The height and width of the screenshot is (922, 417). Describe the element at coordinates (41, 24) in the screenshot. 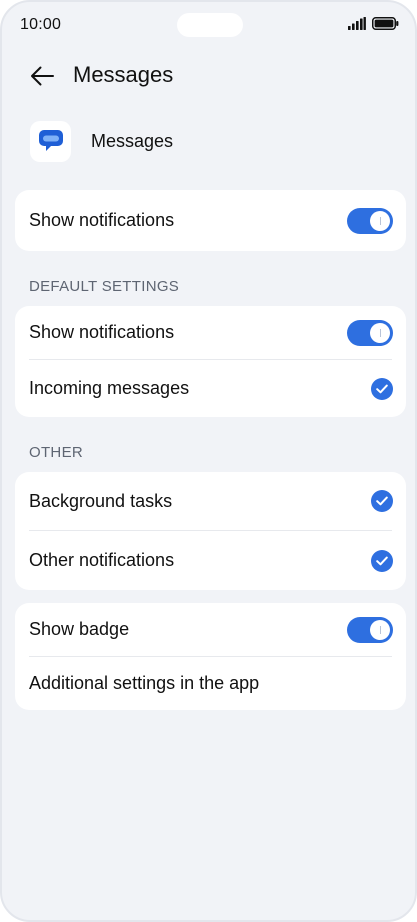

I see `status-time: 10:00` at that location.